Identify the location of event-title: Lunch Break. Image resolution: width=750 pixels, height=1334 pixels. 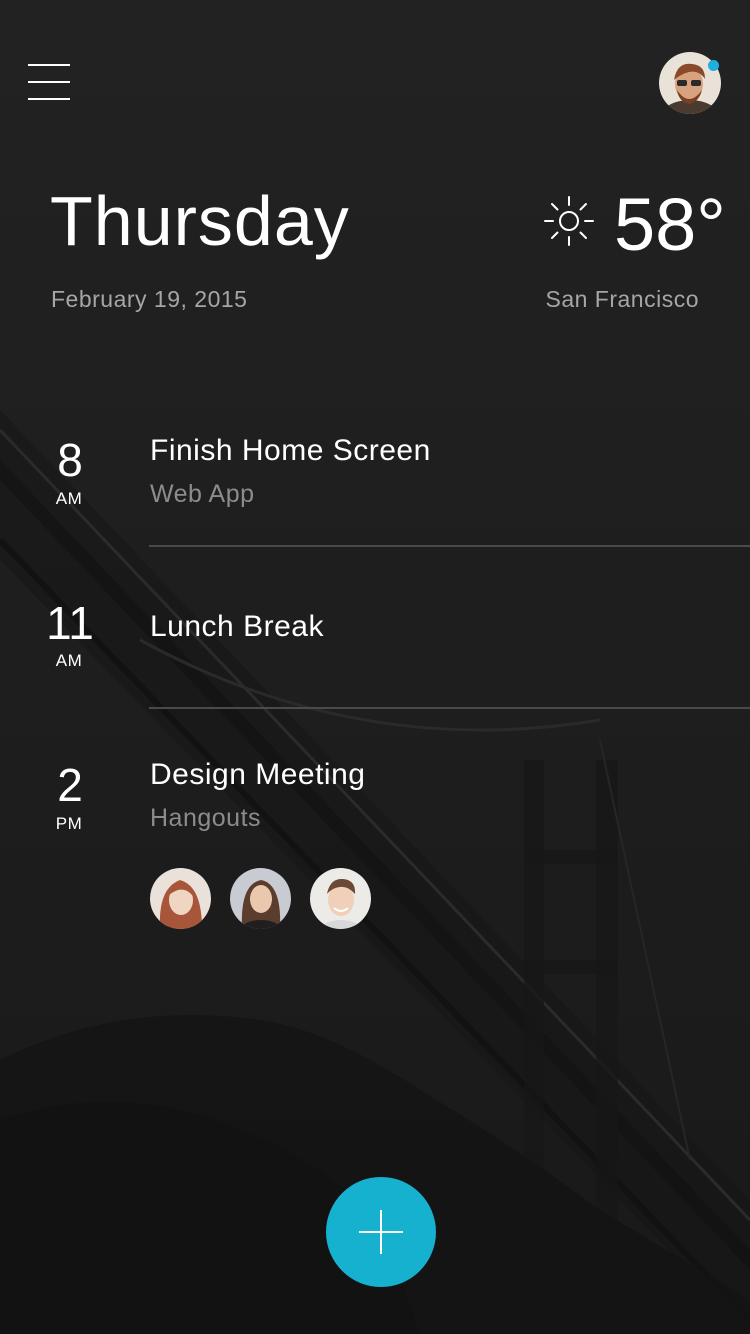
(237, 626).